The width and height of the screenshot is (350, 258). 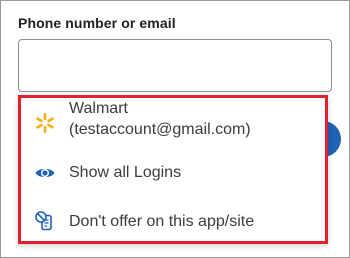 I want to click on no-autofill-icon, so click(x=45, y=221).